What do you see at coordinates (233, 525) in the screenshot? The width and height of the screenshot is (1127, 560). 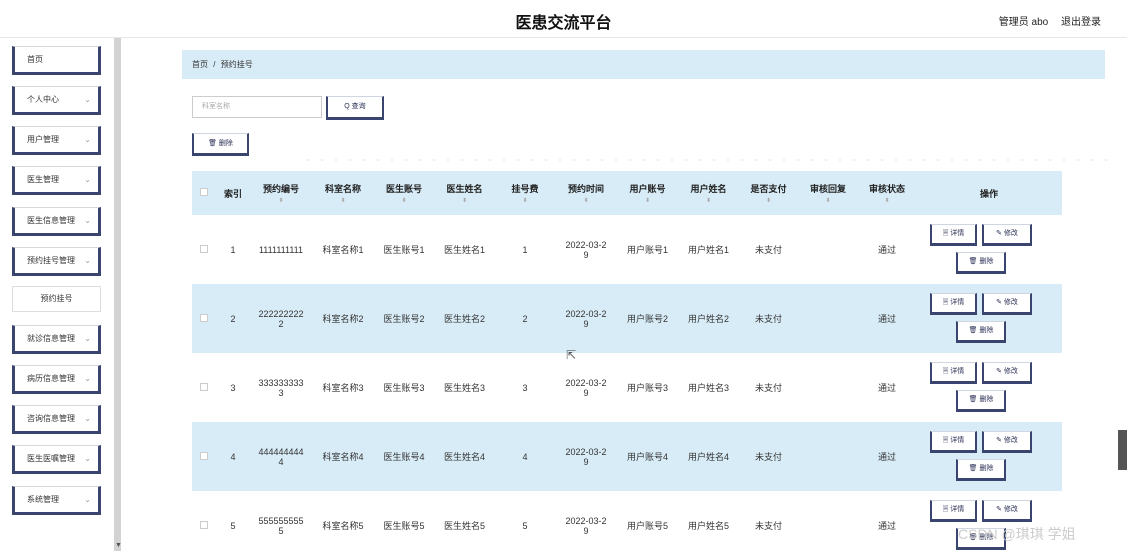 I see `cell-idx: 5` at bounding box center [233, 525].